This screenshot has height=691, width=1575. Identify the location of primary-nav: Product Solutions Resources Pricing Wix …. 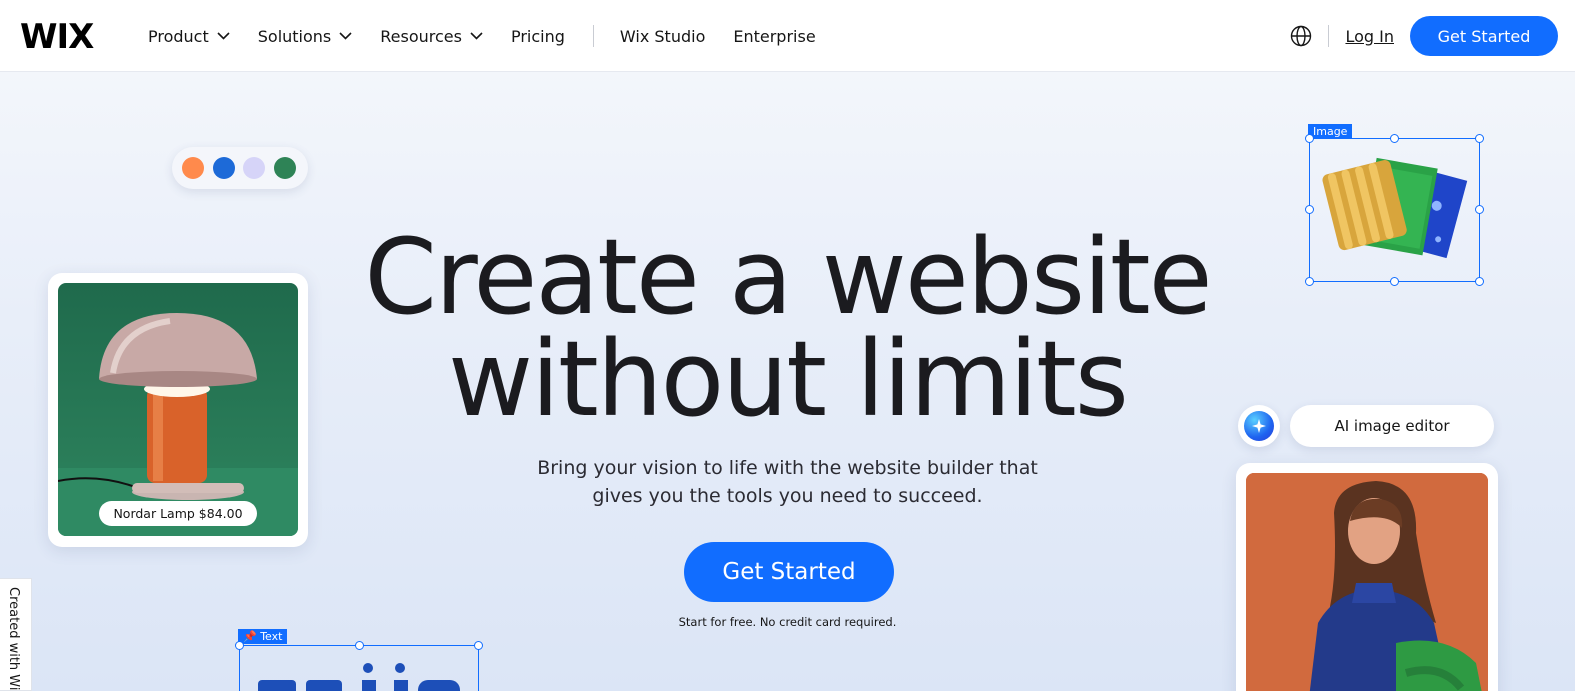
(496, 36).